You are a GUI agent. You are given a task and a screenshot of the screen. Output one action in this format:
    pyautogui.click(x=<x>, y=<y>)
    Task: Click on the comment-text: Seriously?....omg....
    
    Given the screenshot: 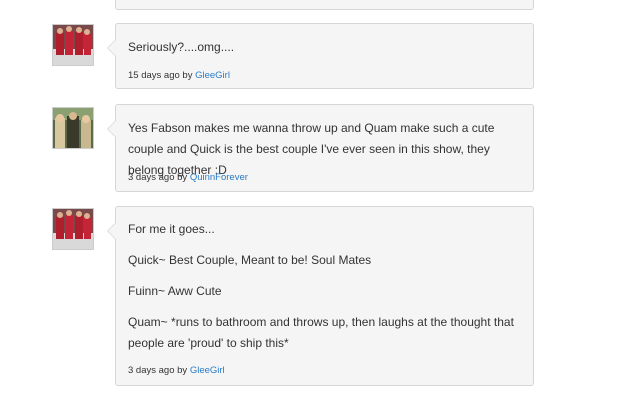 What is the action you would take?
    pyautogui.click(x=324, y=47)
    